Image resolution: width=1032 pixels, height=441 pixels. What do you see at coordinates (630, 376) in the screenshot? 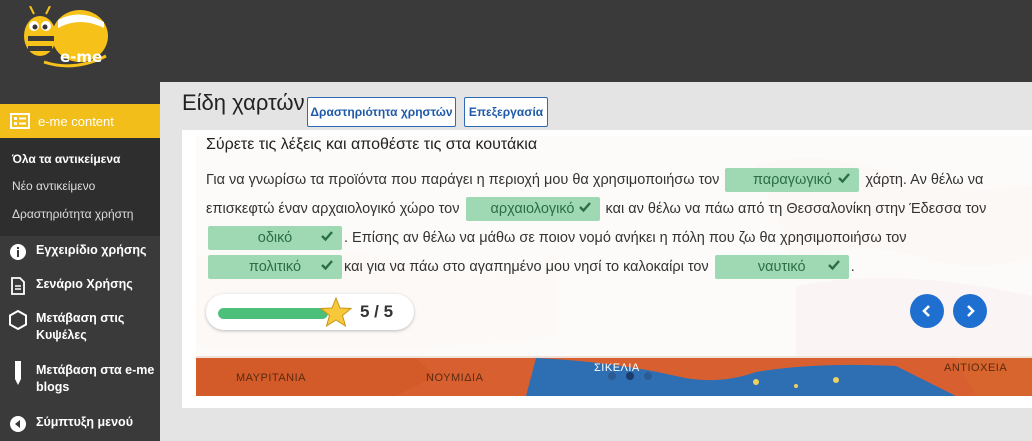
I see `pager-dot-active` at bounding box center [630, 376].